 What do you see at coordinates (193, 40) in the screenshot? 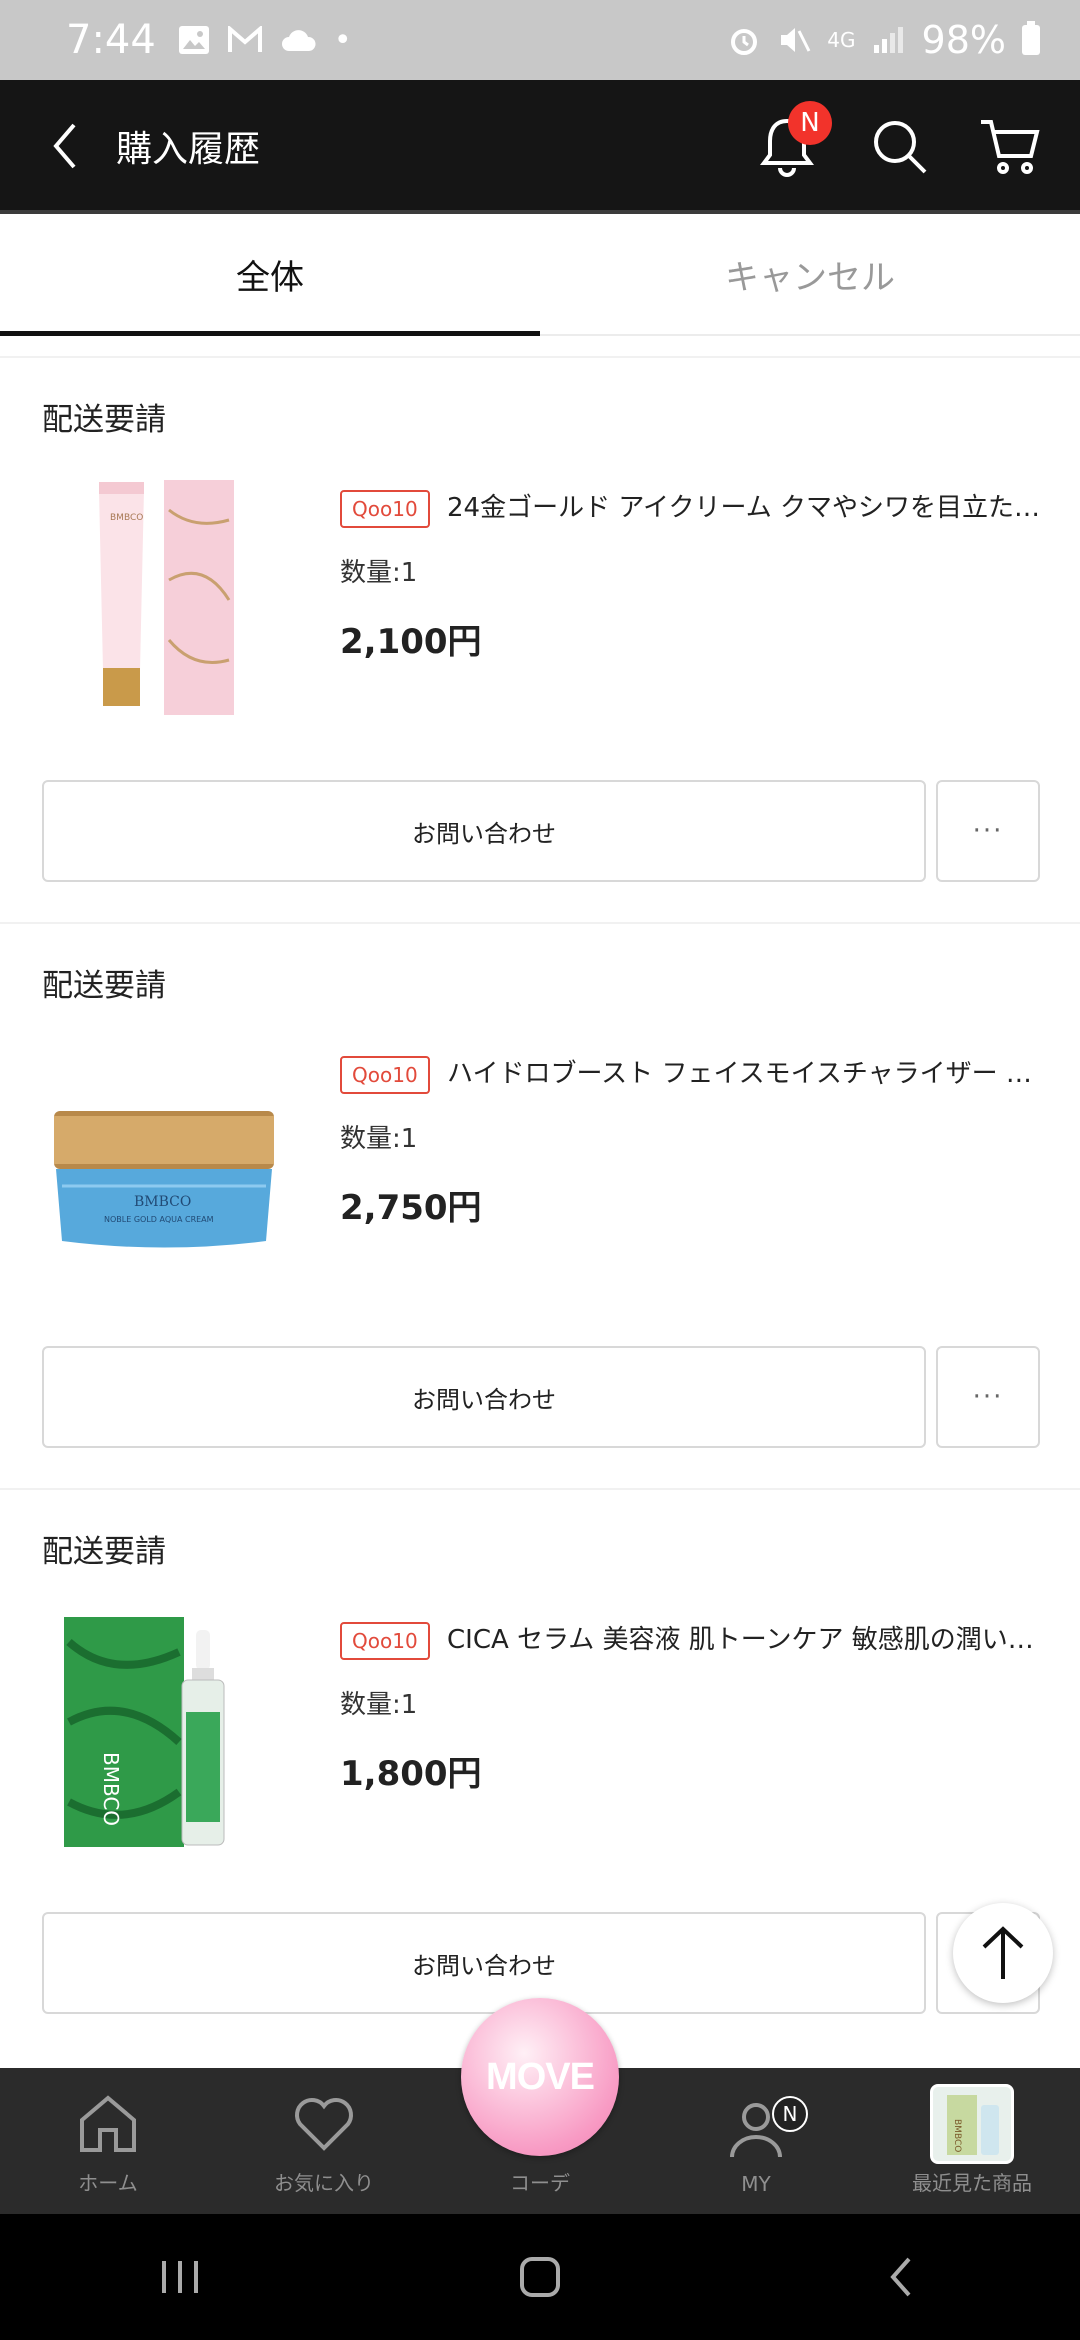
I see `image-icon` at bounding box center [193, 40].